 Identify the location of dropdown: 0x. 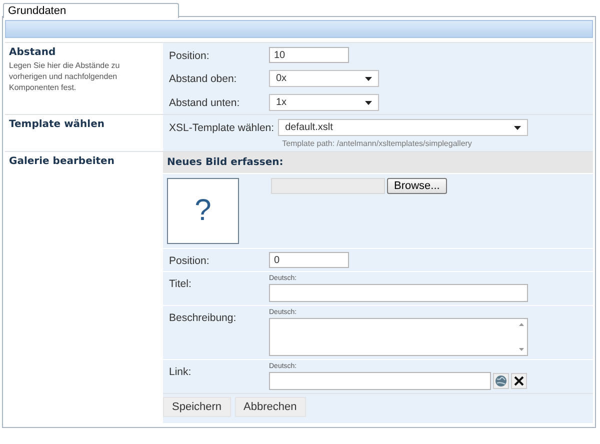
(324, 78).